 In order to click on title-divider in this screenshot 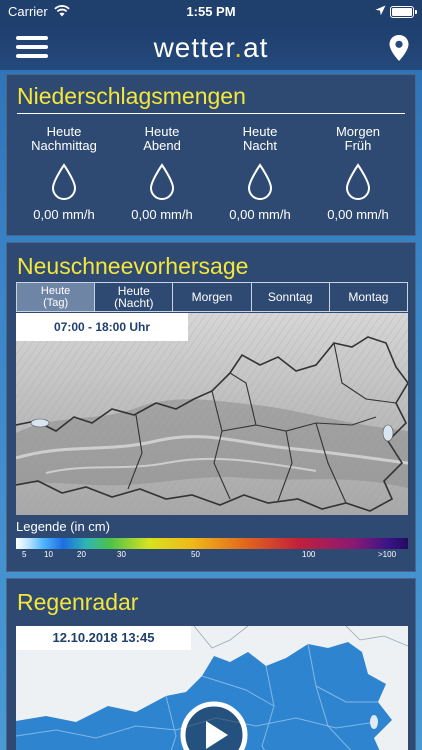, I will do `click(211, 113)`.